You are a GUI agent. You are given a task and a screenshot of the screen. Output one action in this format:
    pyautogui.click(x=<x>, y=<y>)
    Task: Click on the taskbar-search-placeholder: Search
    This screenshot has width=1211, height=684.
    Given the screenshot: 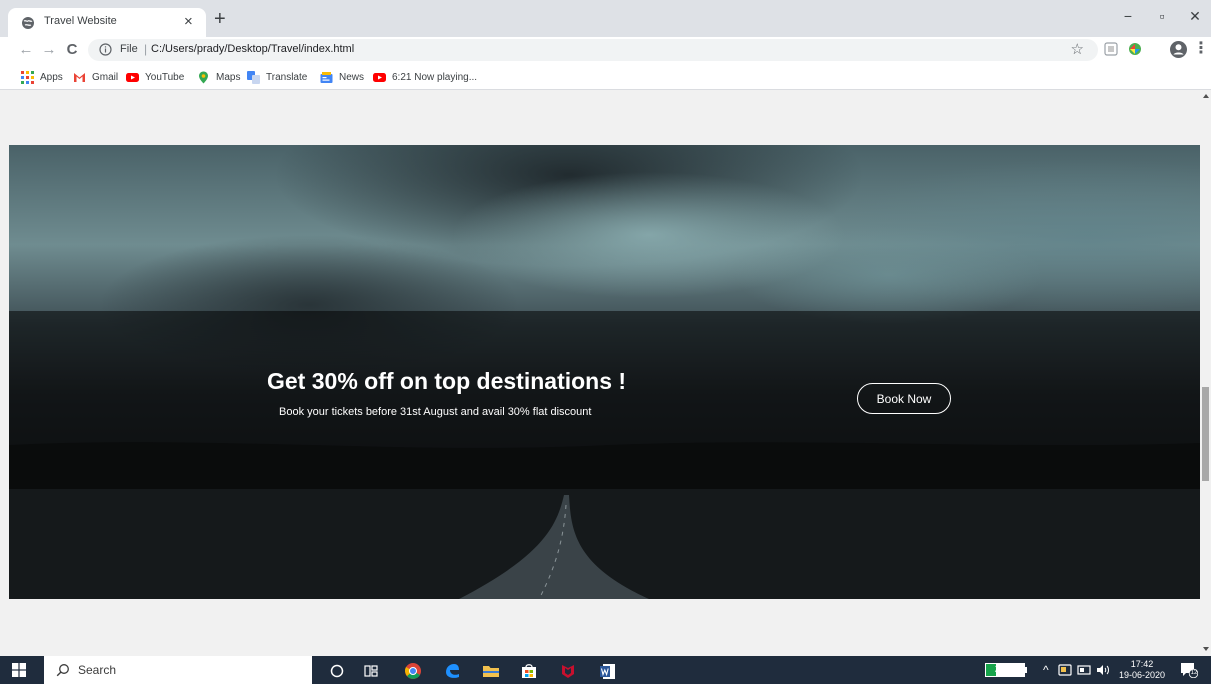 What is the action you would take?
    pyautogui.click(x=97, y=670)
    